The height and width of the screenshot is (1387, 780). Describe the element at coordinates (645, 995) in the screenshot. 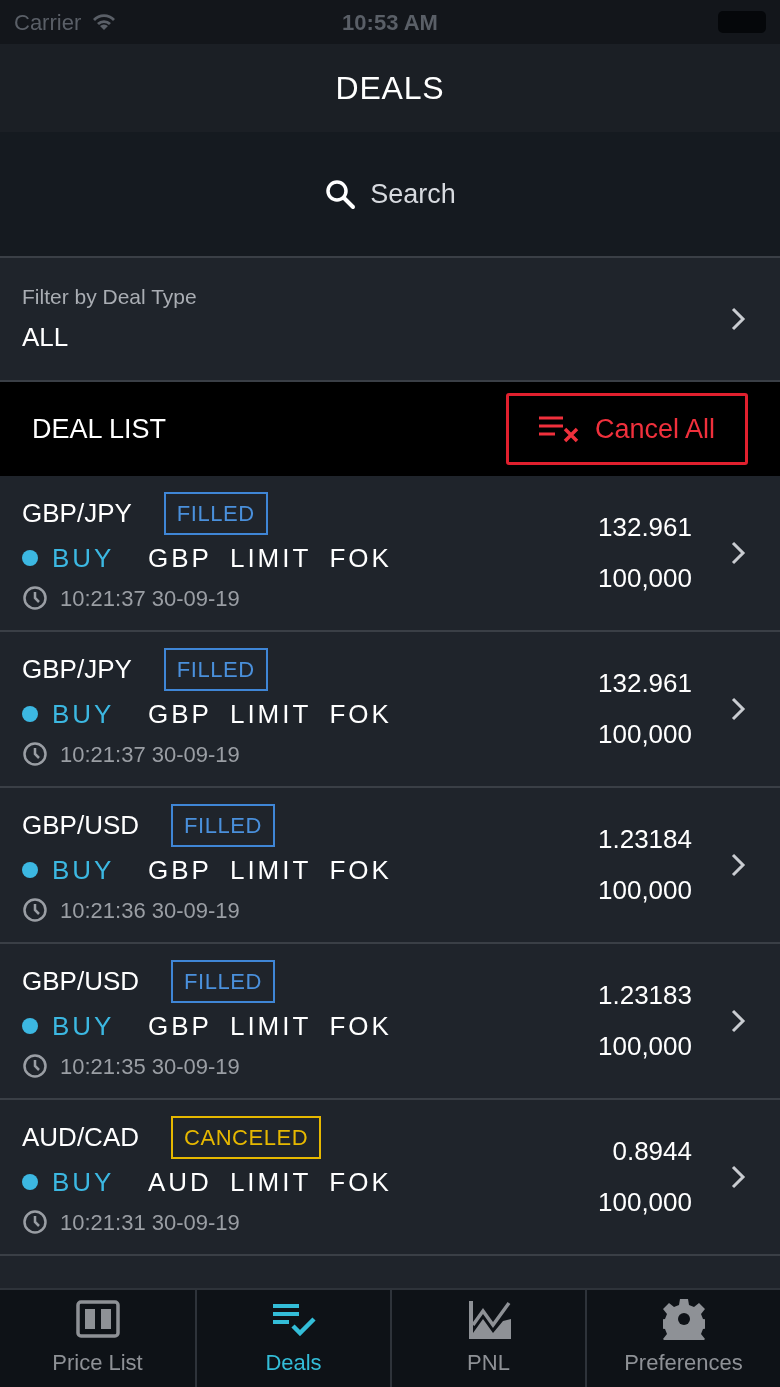

I see `deal-price: 1.23183` at that location.